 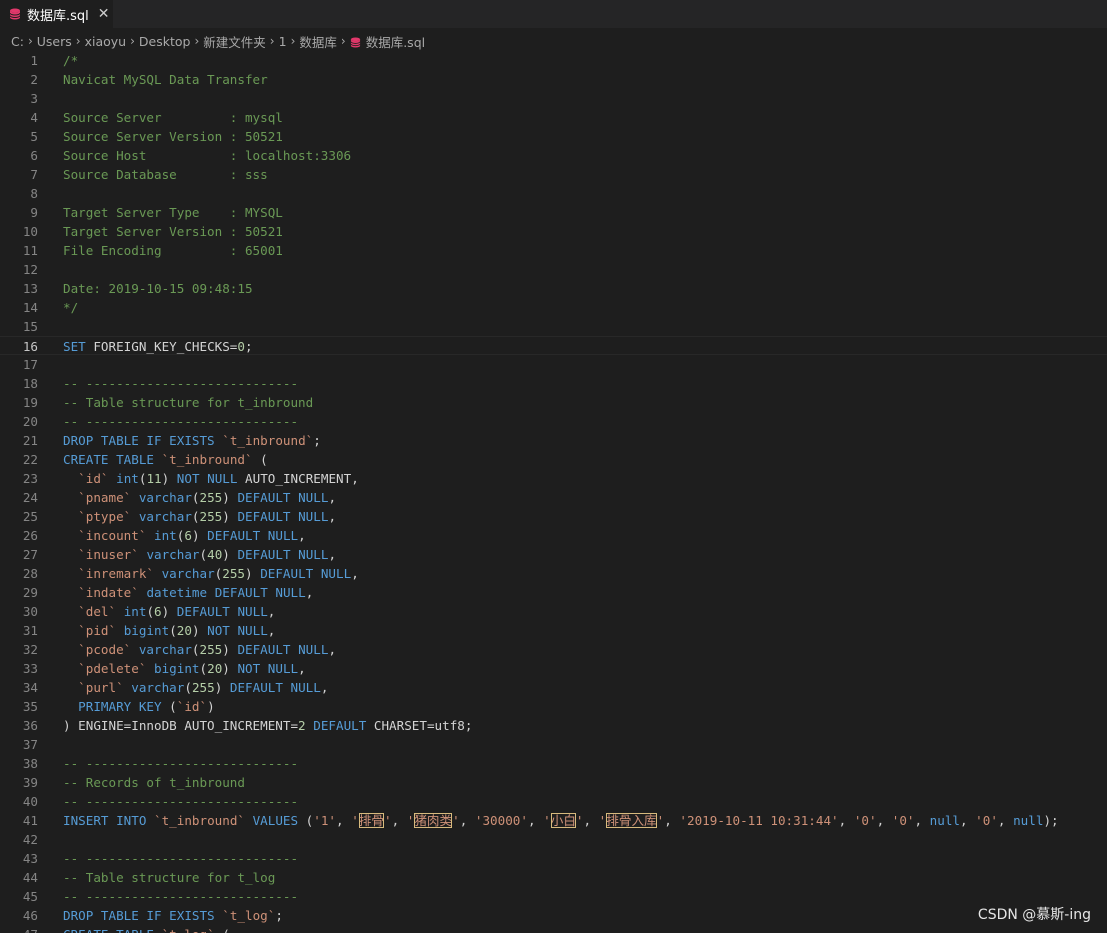 What do you see at coordinates (106, 41) in the screenshot?
I see `breadcrumb-item: xiaoyu` at bounding box center [106, 41].